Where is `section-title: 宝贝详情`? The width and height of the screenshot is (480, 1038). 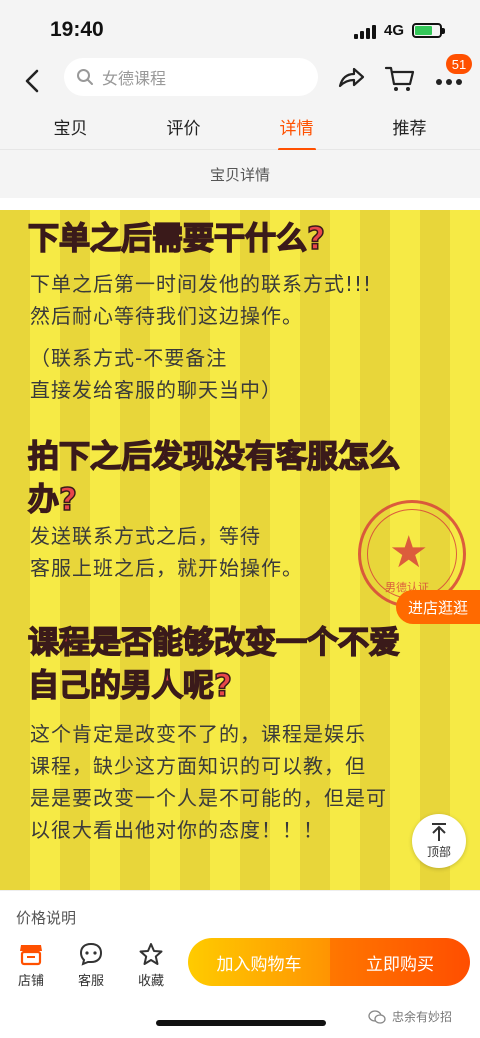
section-title: 宝贝详情 is located at coordinates (240, 174).